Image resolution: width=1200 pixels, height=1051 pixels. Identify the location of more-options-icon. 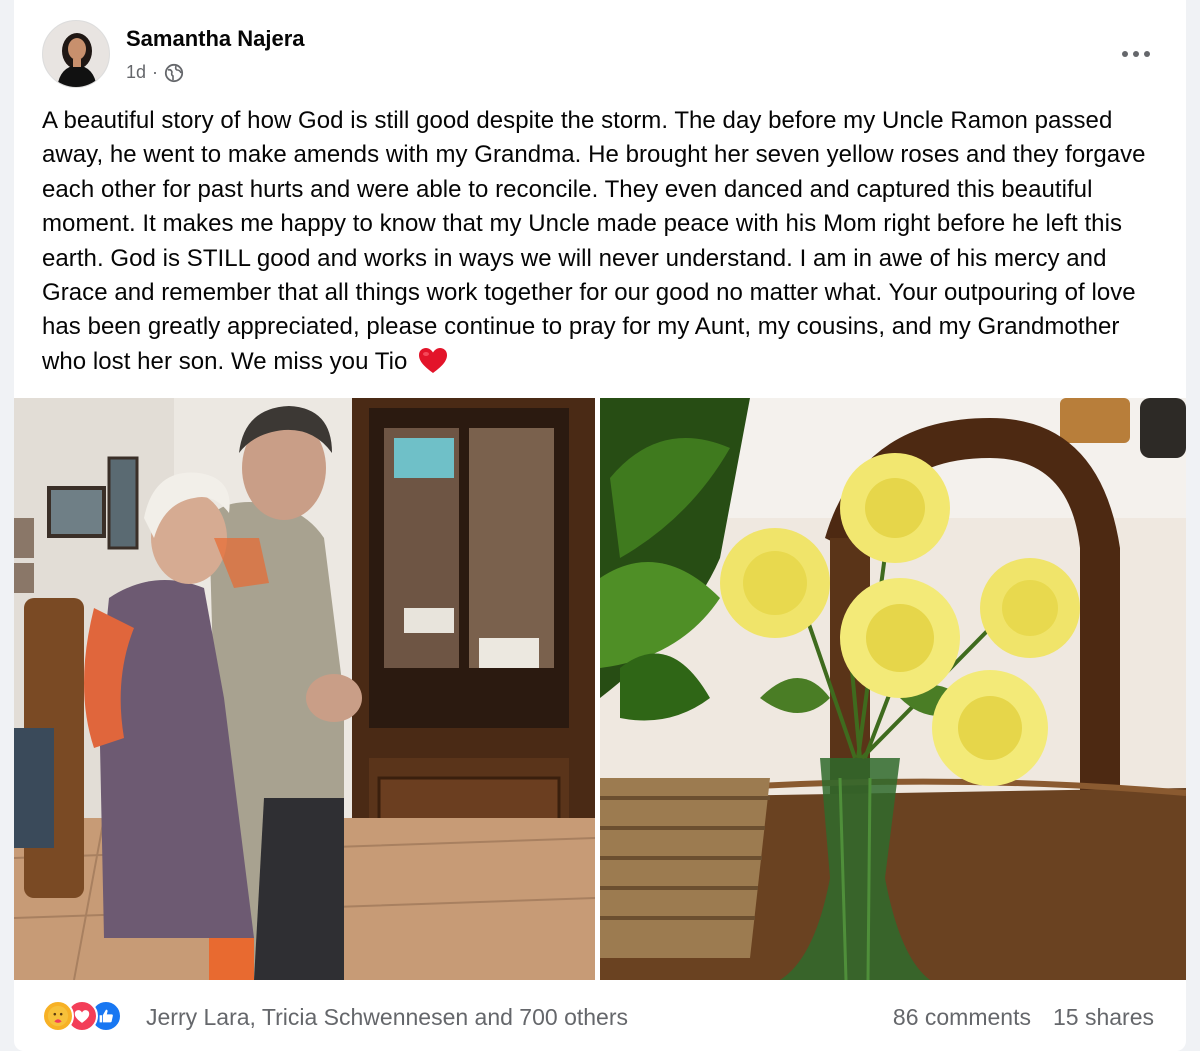
(1136, 54).